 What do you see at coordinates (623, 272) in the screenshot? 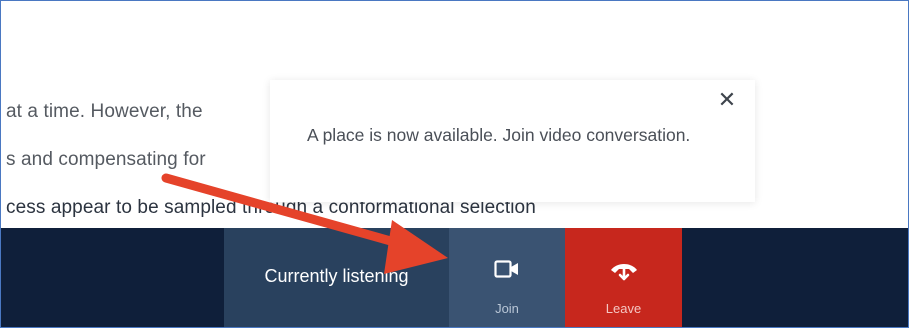
I see `hang-up-phone-icon` at bounding box center [623, 272].